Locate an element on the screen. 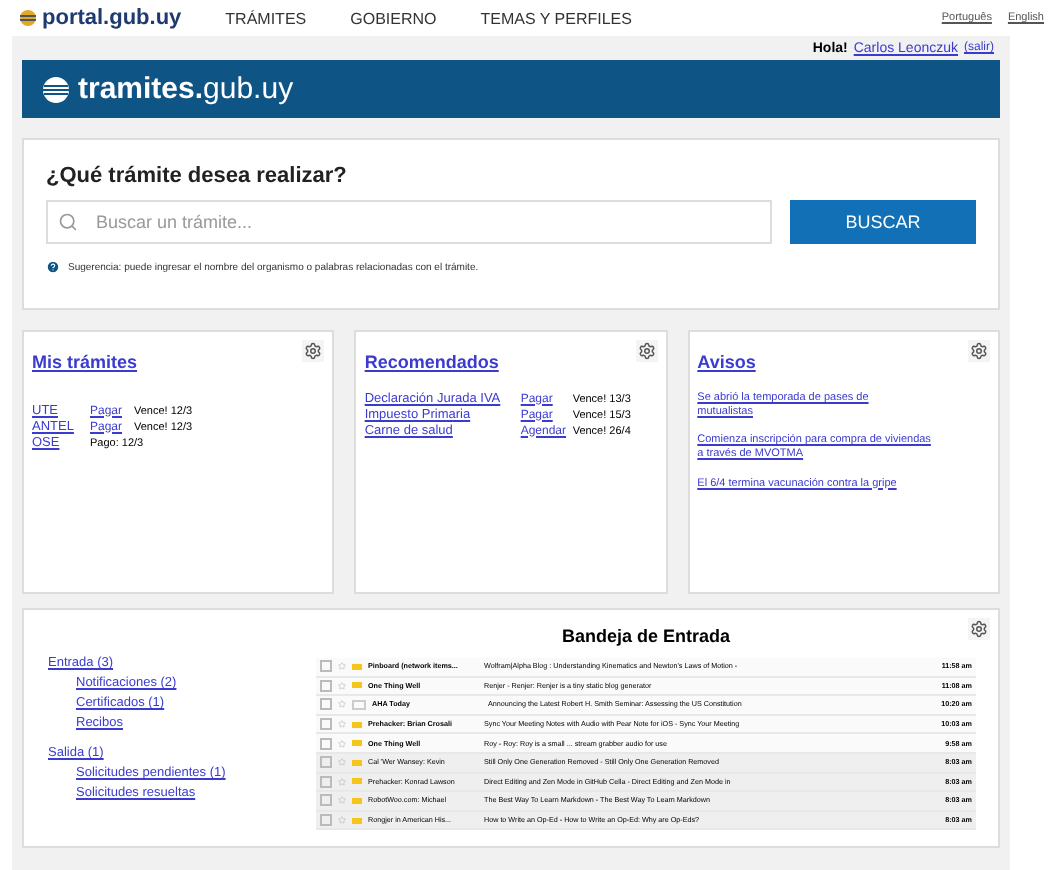 Image resolution: width=1056 pixels, height=870 pixels. nav-link: TRÁMITES is located at coordinates (266, 18).